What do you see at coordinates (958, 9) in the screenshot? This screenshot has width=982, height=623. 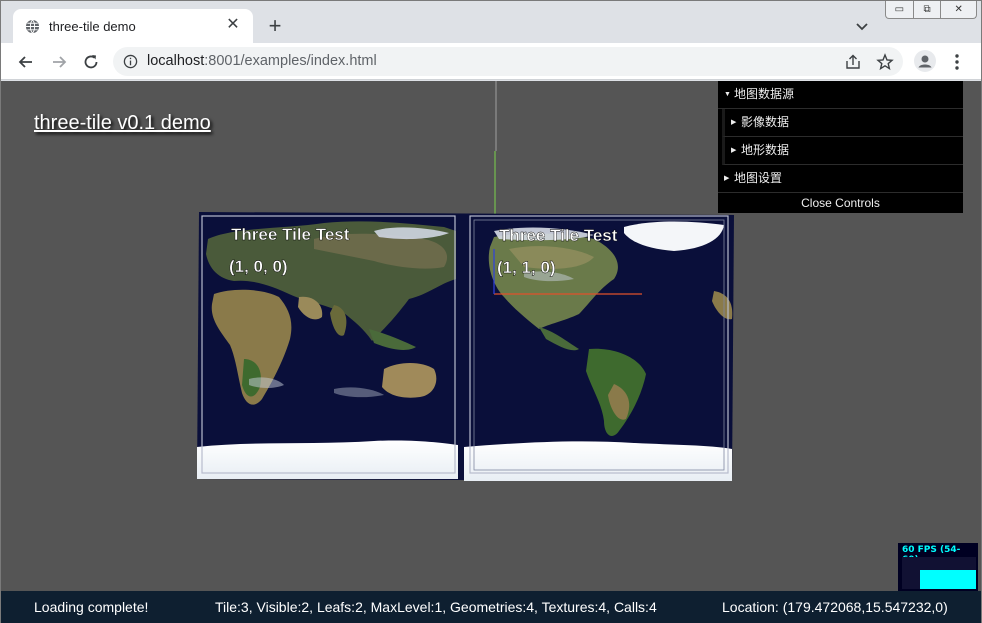 I see `window-close-button: ✕` at bounding box center [958, 9].